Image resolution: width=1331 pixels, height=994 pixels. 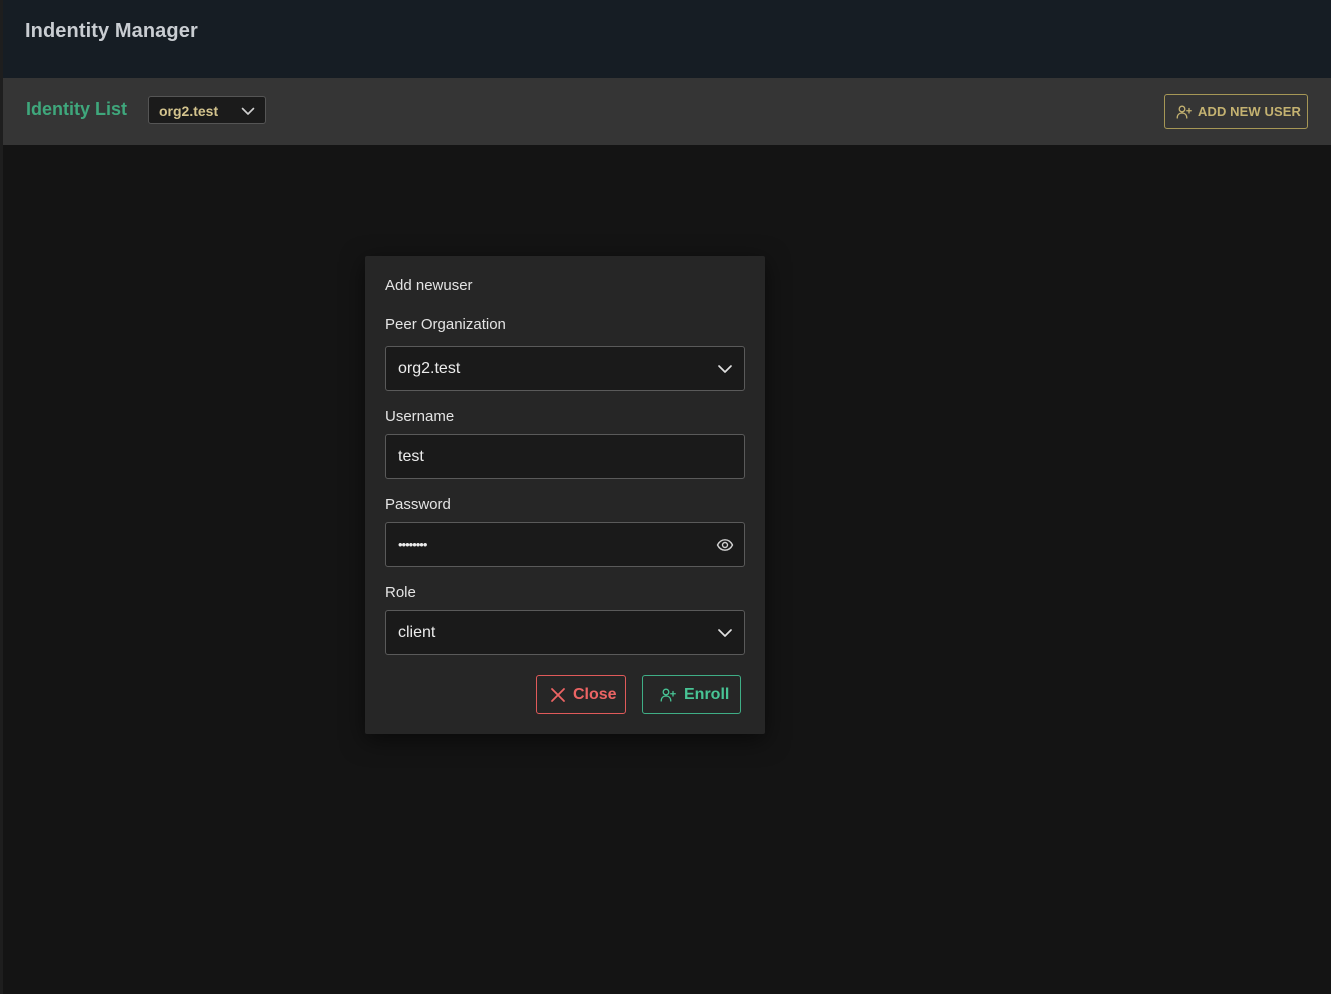 What do you see at coordinates (77, 109) in the screenshot?
I see `identity-list-title: Identity List` at bounding box center [77, 109].